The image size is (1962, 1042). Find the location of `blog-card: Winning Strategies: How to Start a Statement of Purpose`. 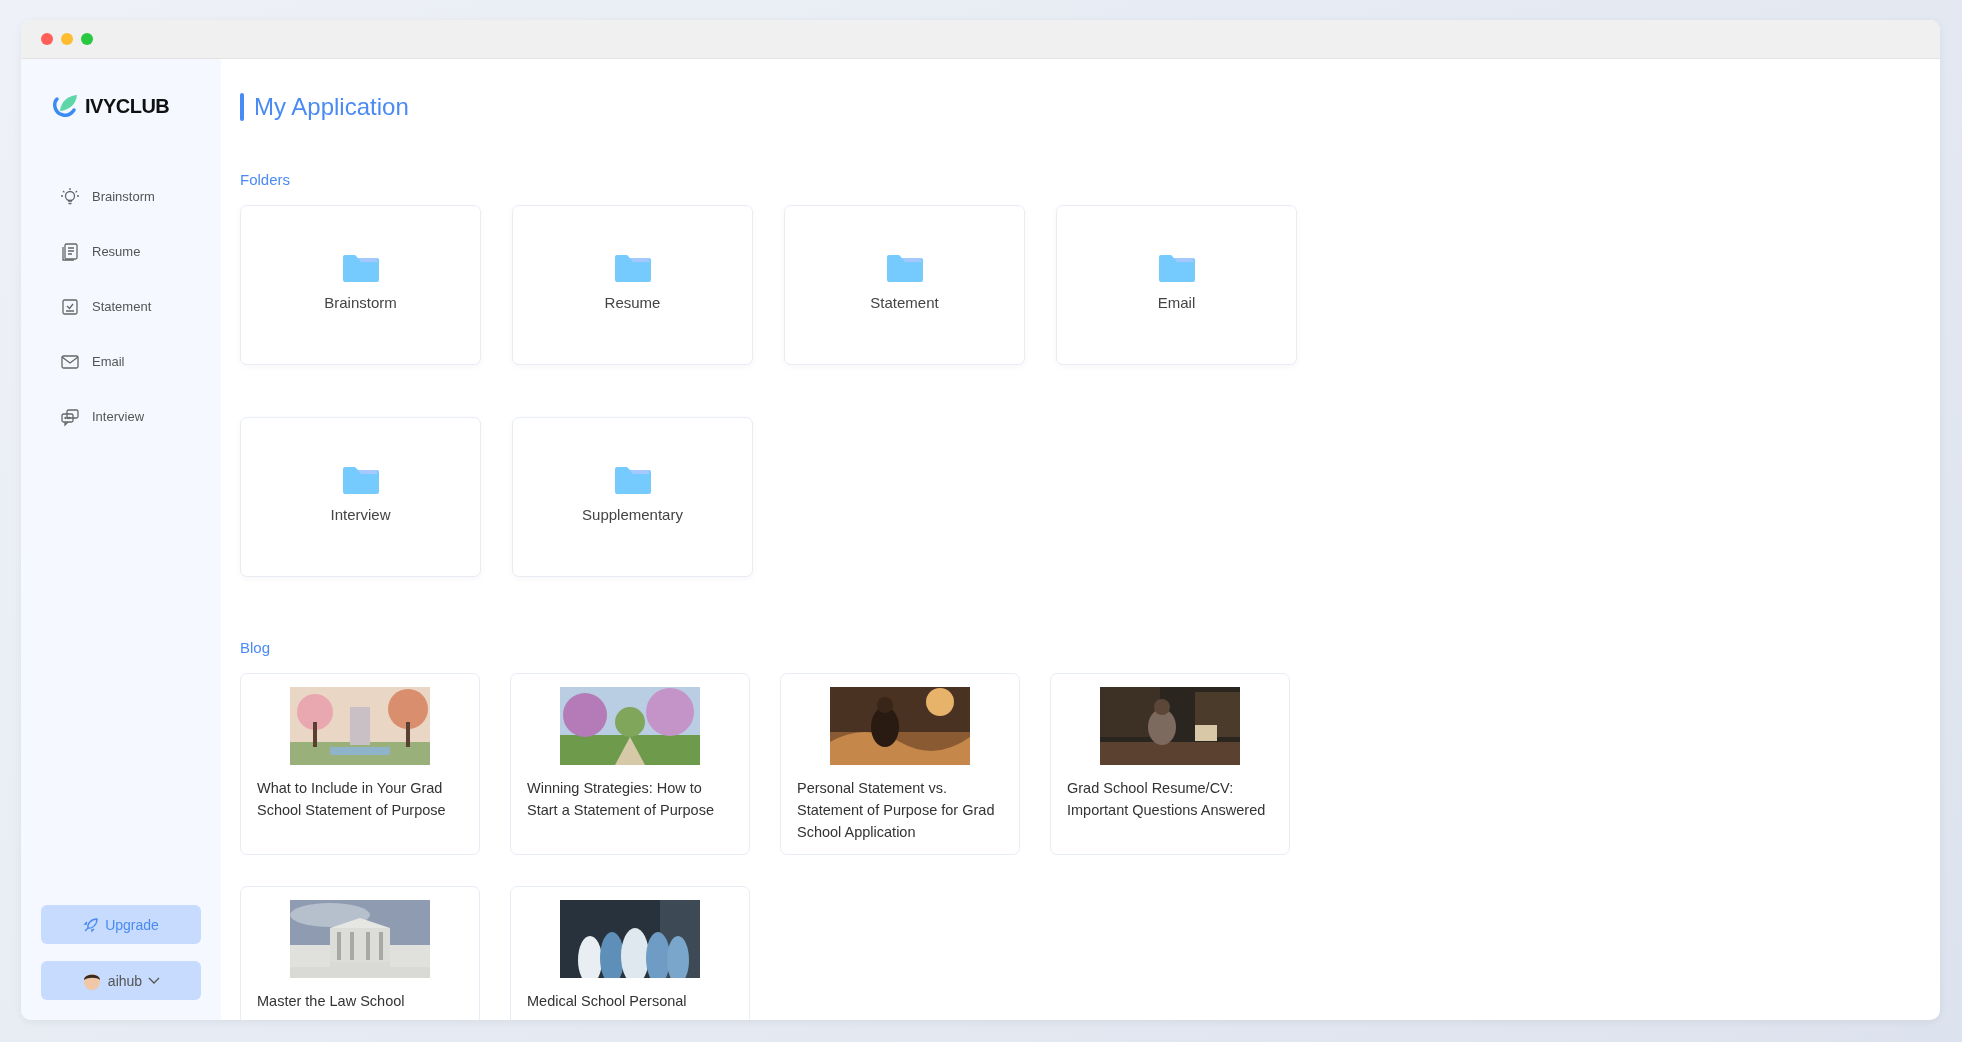

blog-card: Winning Strategies: How to Start a Statement of Purpose is located at coordinates (630, 764).